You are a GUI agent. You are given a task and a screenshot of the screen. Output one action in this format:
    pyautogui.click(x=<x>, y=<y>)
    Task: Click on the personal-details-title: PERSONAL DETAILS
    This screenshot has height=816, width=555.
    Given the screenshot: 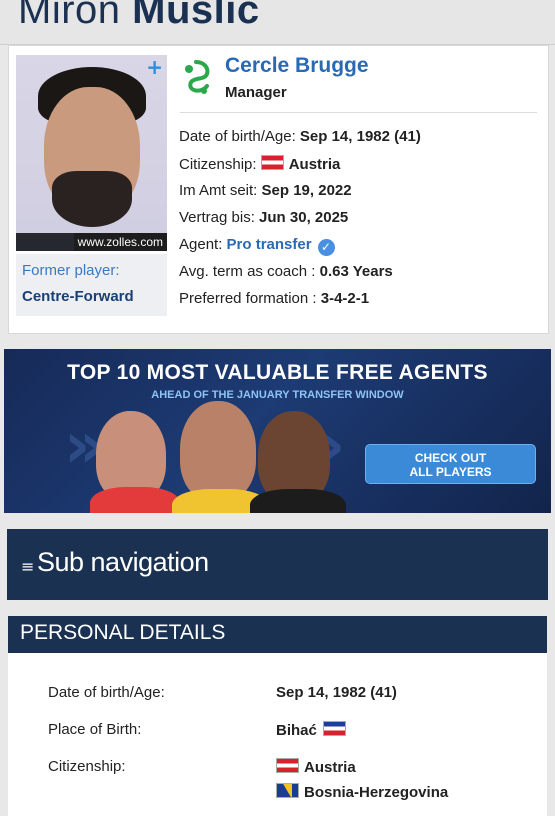 What is the action you would take?
    pyautogui.click(x=123, y=632)
    